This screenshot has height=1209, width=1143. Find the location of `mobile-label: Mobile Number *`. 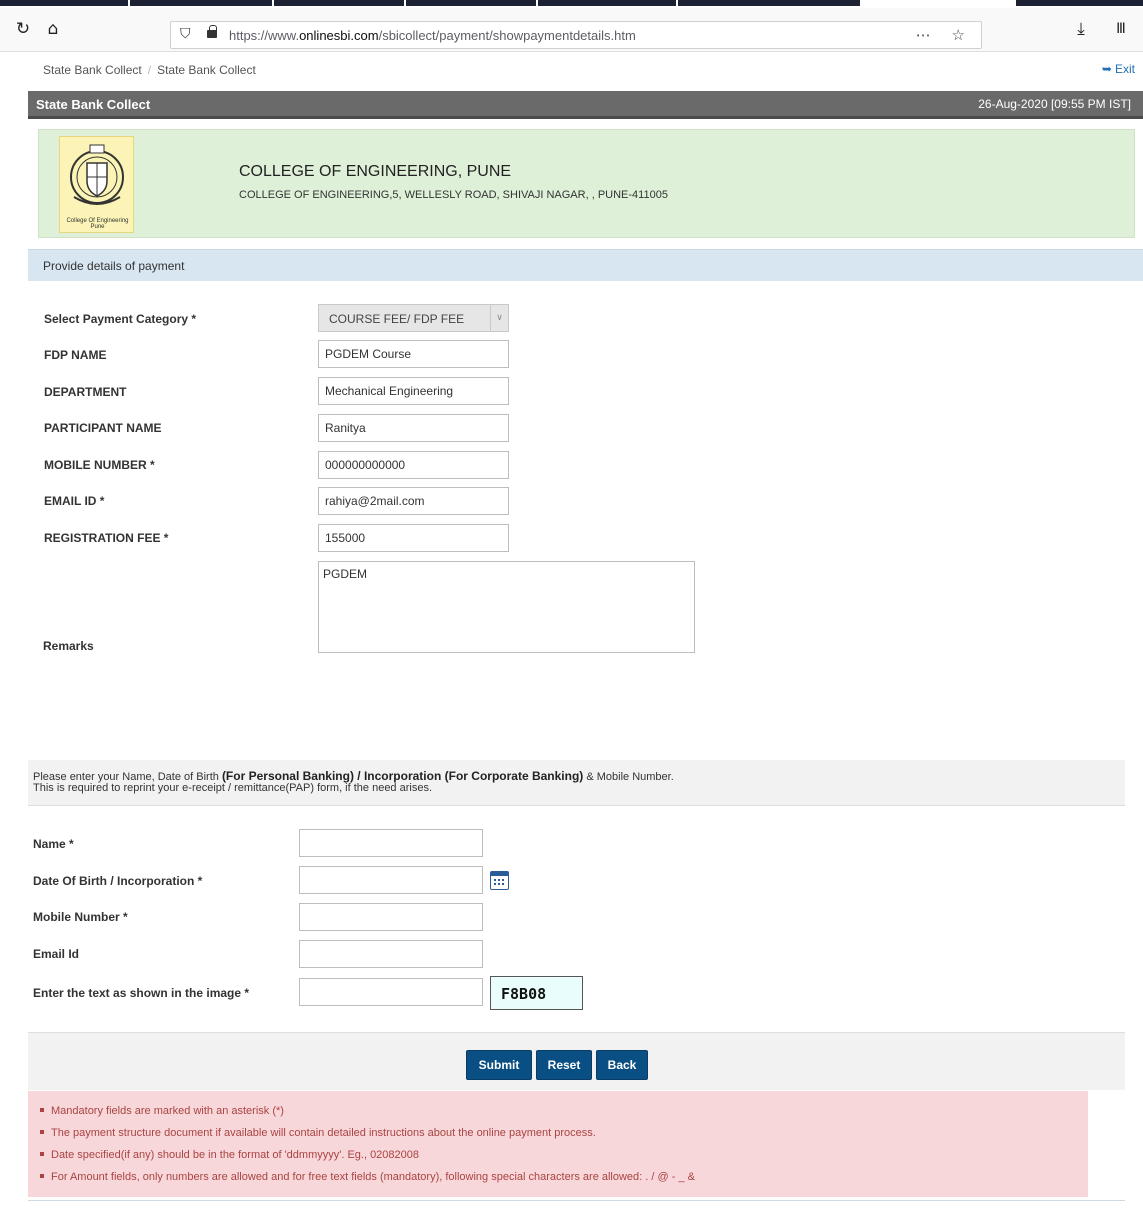

mobile-label: Mobile Number * is located at coordinates (80, 917).